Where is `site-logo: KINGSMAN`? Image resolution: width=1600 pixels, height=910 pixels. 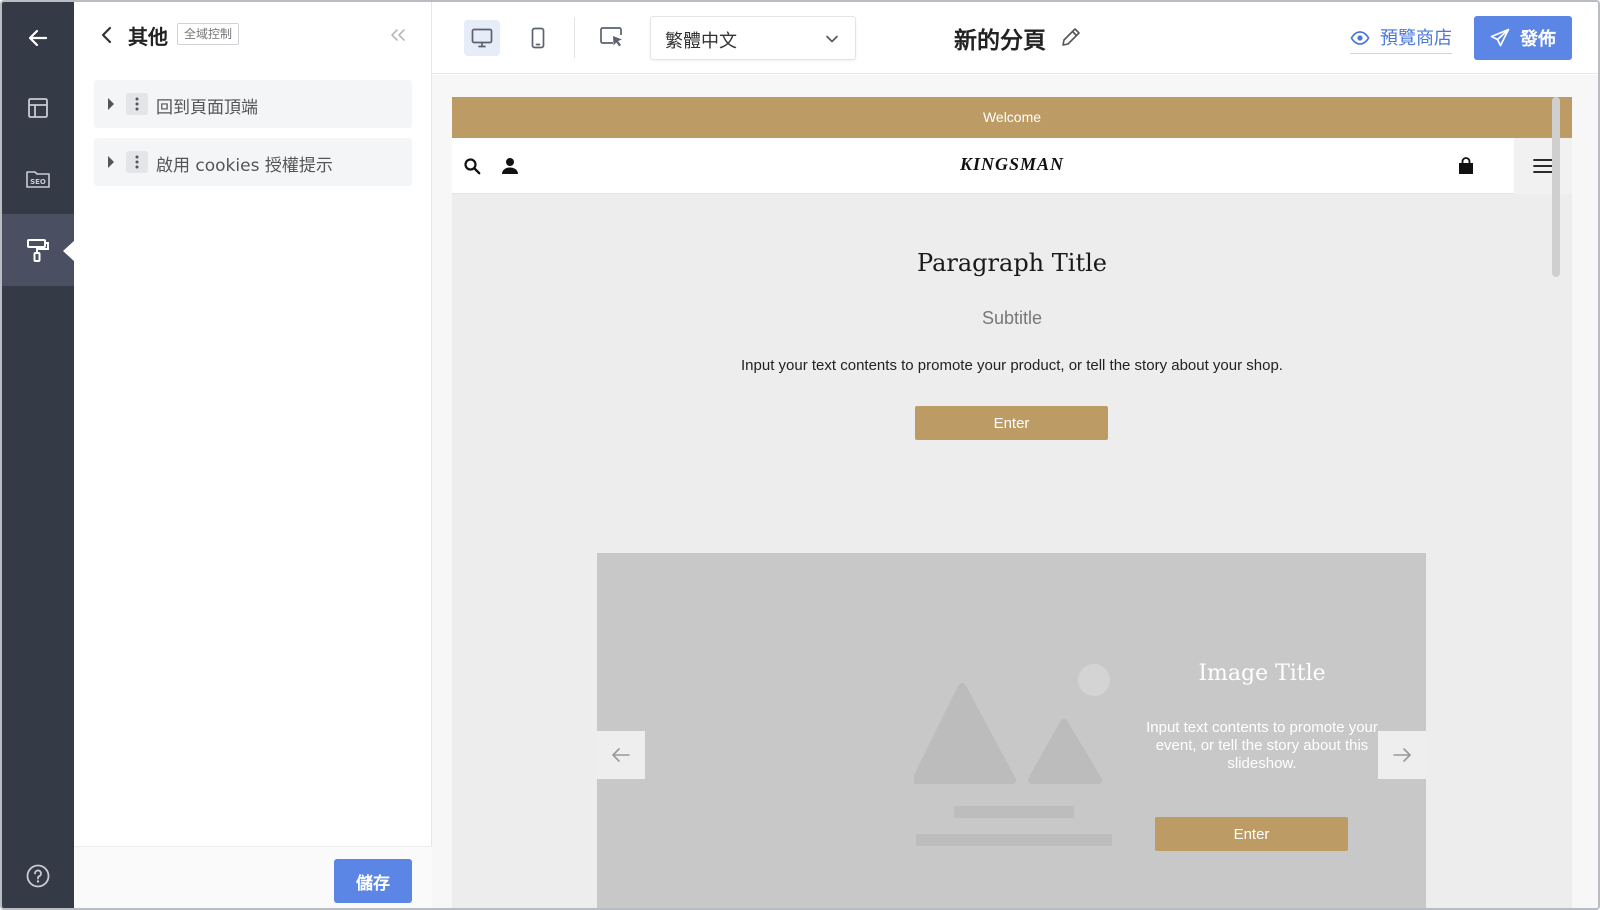
site-logo: KINGSMAN is located at coordinates (1012, 164).